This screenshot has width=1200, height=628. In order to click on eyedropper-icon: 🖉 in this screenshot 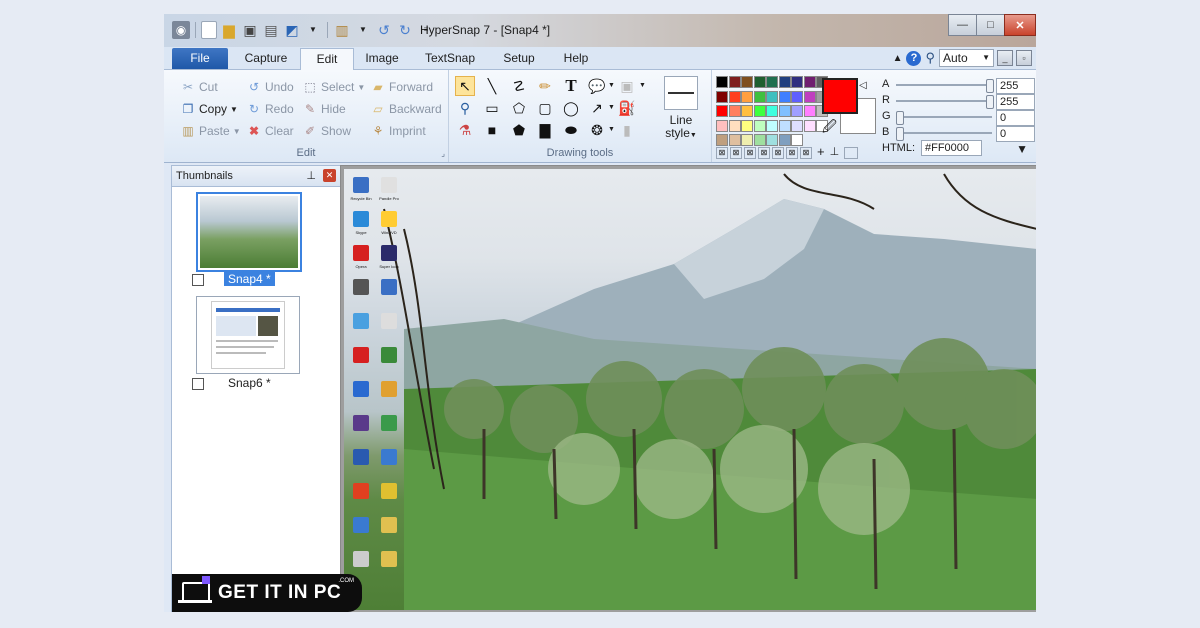, I will do `click(829, 128)`.